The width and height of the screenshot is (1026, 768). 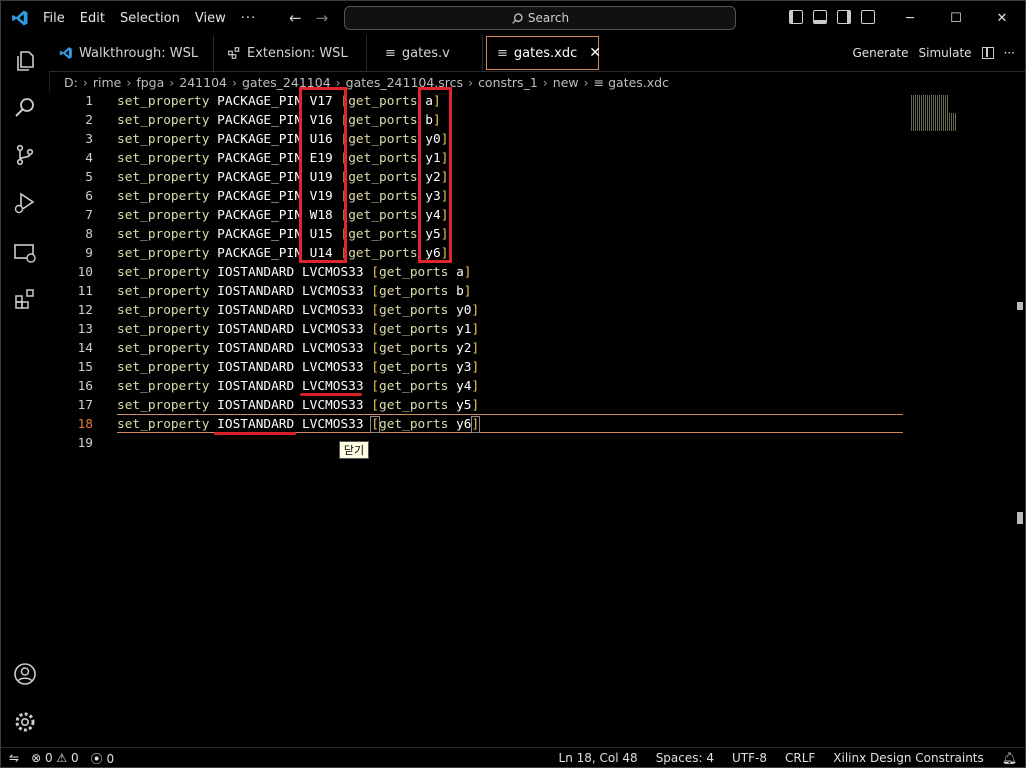 I want to click on breadcrumb-item: 241104, so click(x=203, y=82).